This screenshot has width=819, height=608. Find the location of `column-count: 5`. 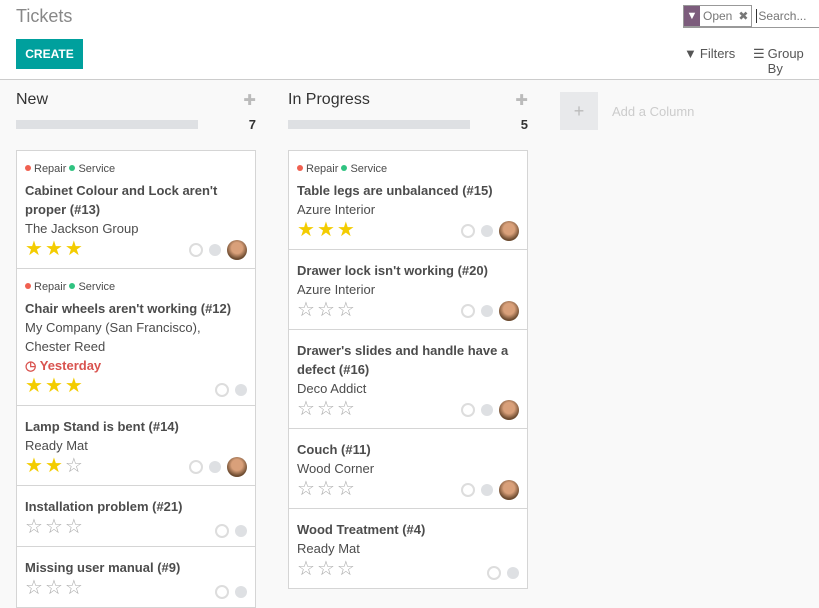

column-count: 5 is located at coordinates (524, 124).